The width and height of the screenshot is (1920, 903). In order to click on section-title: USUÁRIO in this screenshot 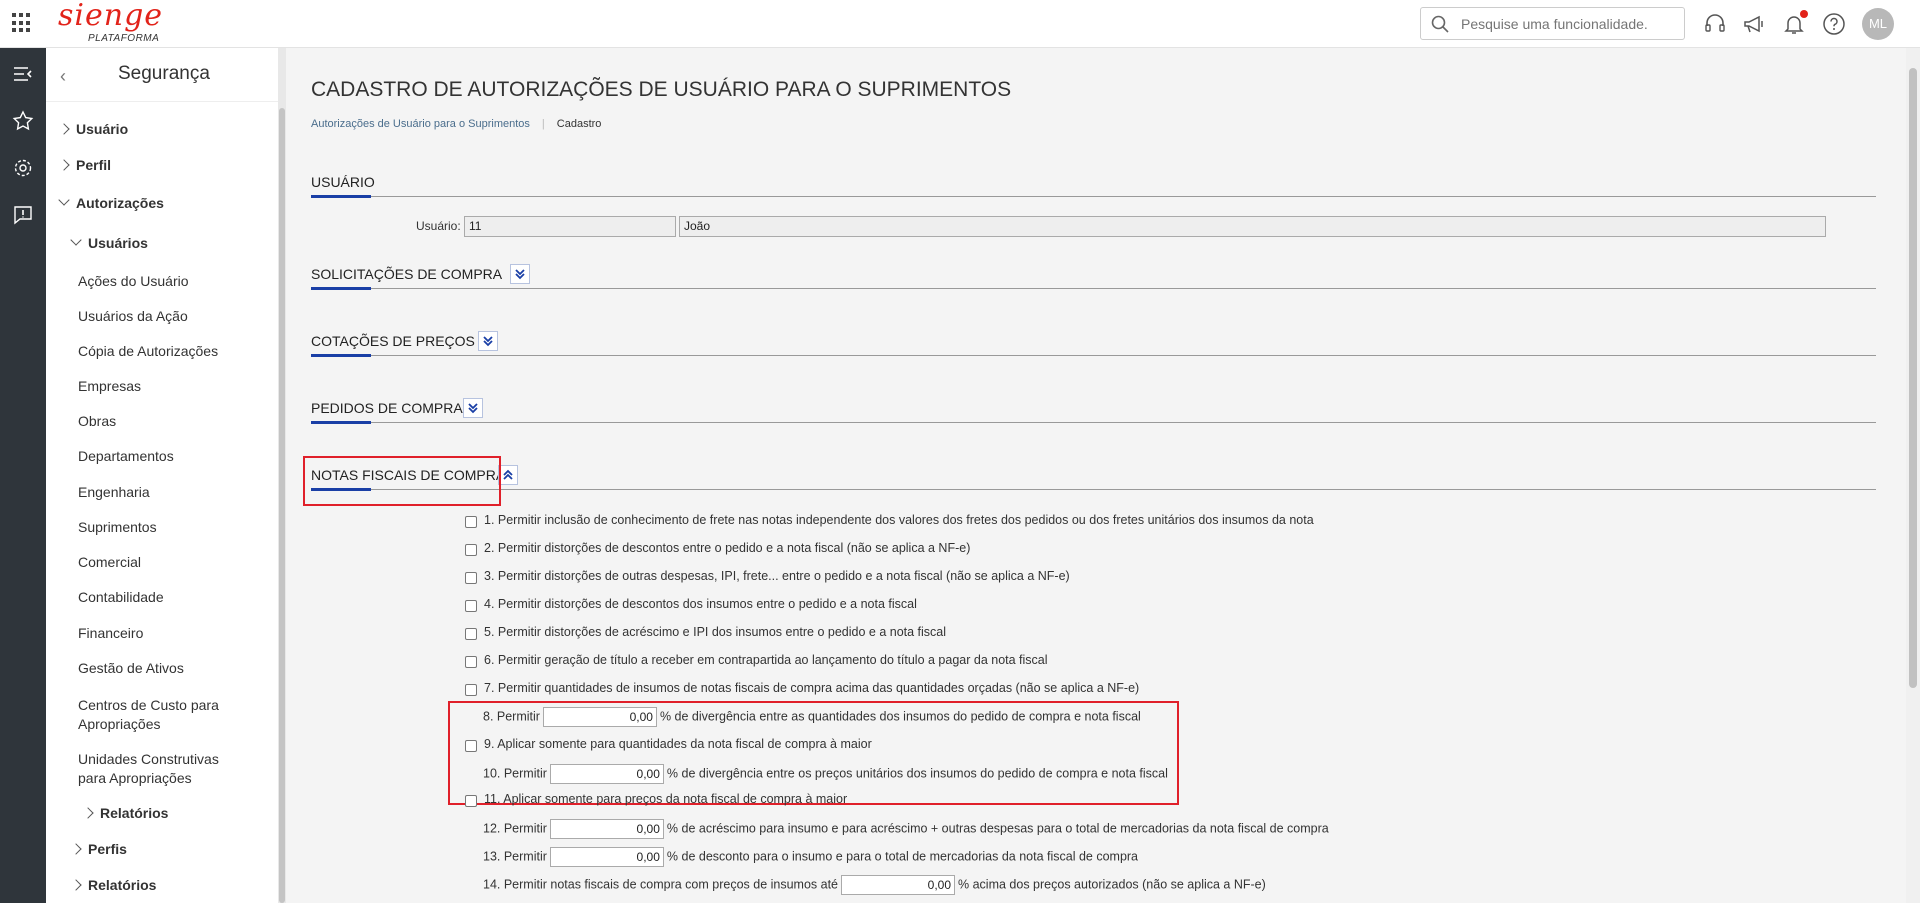, I will do `click(343, 182)`.